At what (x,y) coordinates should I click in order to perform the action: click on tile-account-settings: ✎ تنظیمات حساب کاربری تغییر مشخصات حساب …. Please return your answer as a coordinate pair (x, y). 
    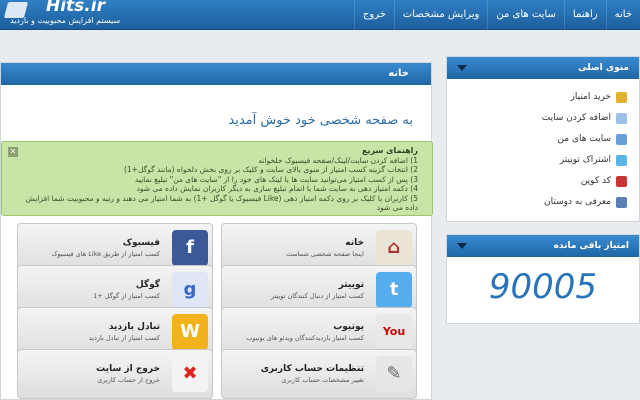
    Looking at the image, I should click on (319, 374).